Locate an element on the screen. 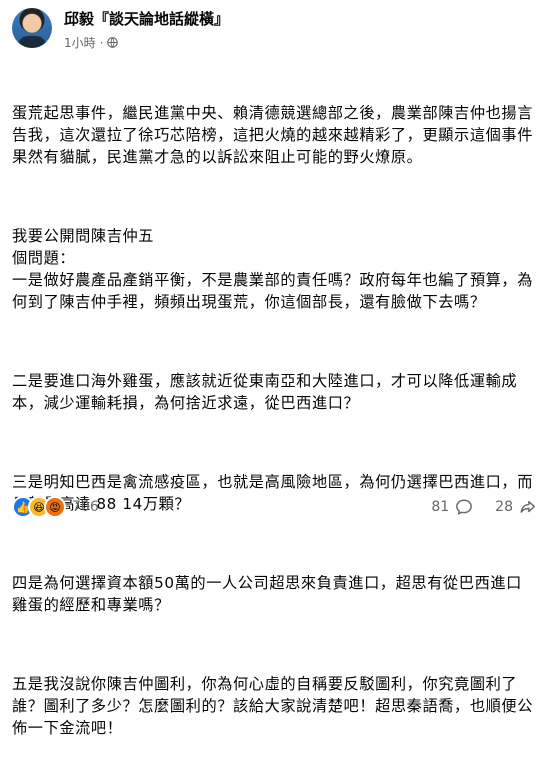  post-footer: 👍 😆 😡 706 81 28 is located at coordinates (274, 507).